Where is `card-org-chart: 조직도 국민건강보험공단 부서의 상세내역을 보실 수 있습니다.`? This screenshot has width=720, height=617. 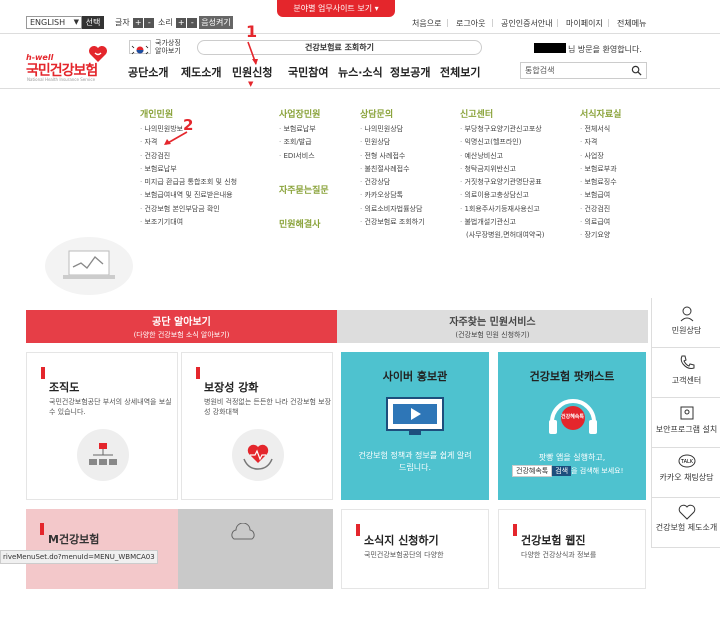 card-org-chart: 조직도 국민건강보험공단 부서의 상세내역을 보실 수 있습니다. is located at coordinates (102, 426).